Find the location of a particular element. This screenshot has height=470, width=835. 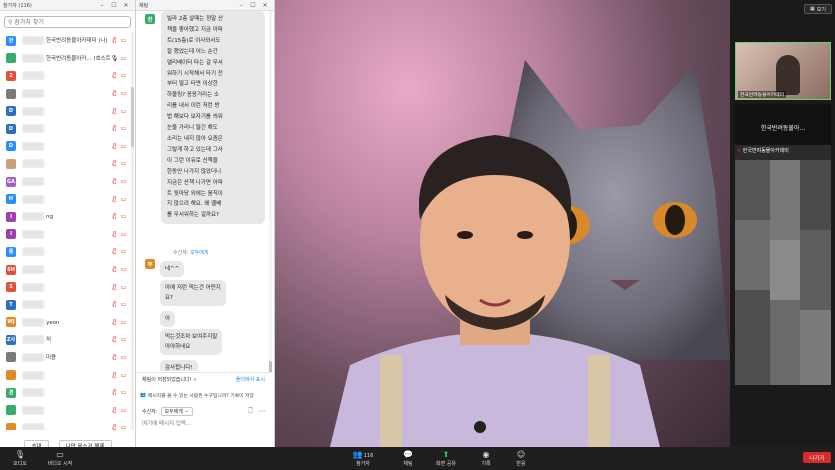

more-icon: ⋯ is located at coordinates (262, 411).